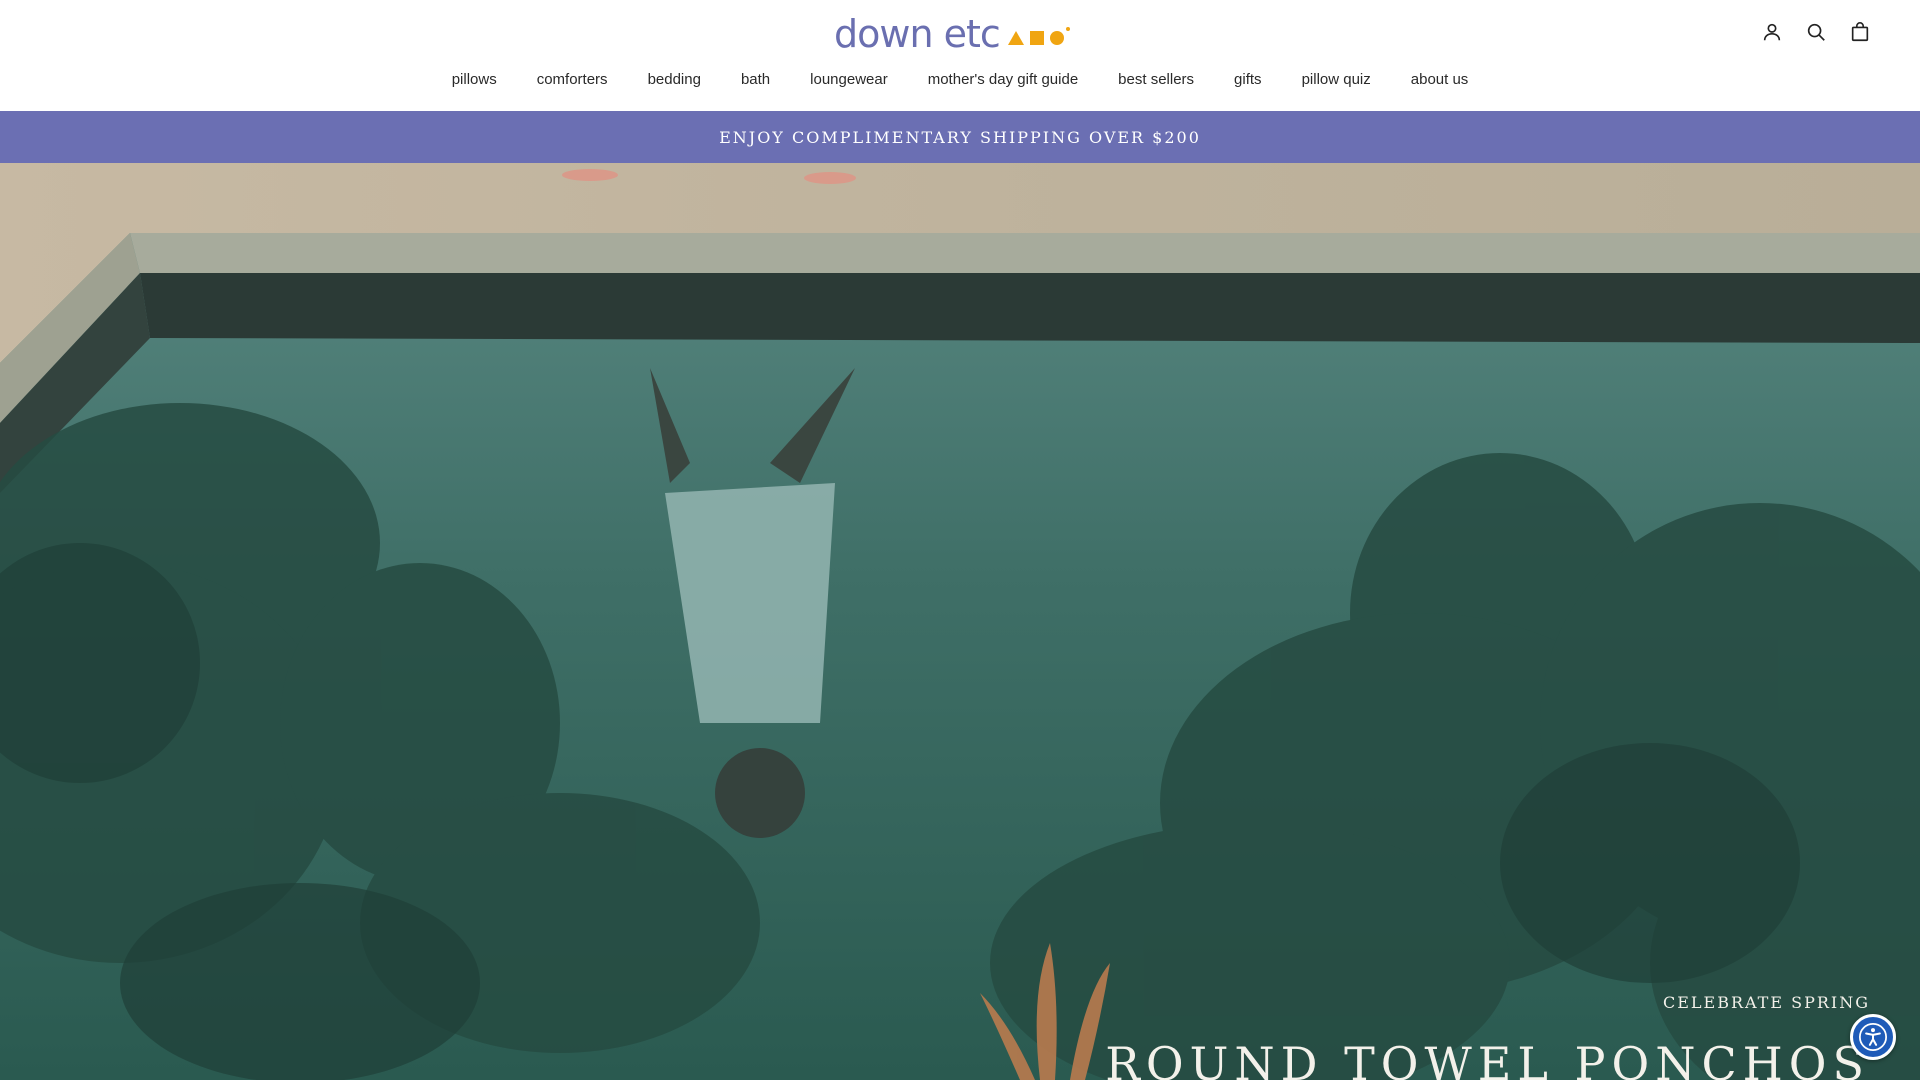  Describe the element at coordinates (1860, 32) in the screenshot. I see `cart-icon` at that location.